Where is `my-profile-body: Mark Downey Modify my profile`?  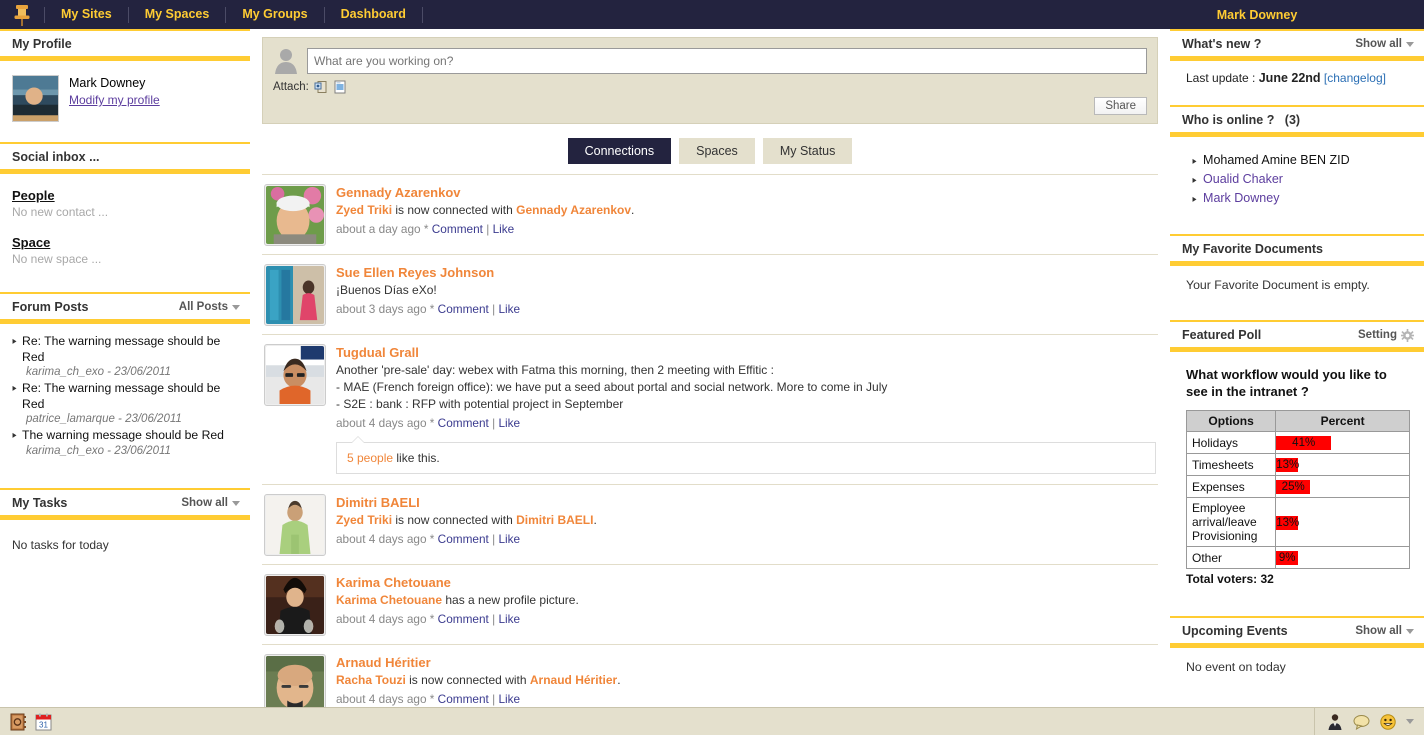
my-profile-body: Mark Downey Modify my profile is located at coordinates (125, 94).